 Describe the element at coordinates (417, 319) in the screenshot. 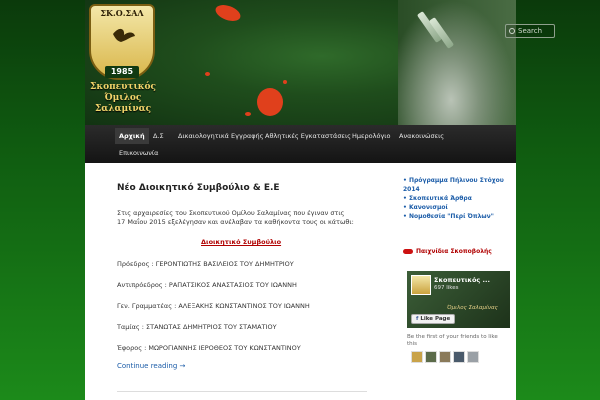

I see `facebook-icon: f` at that location.